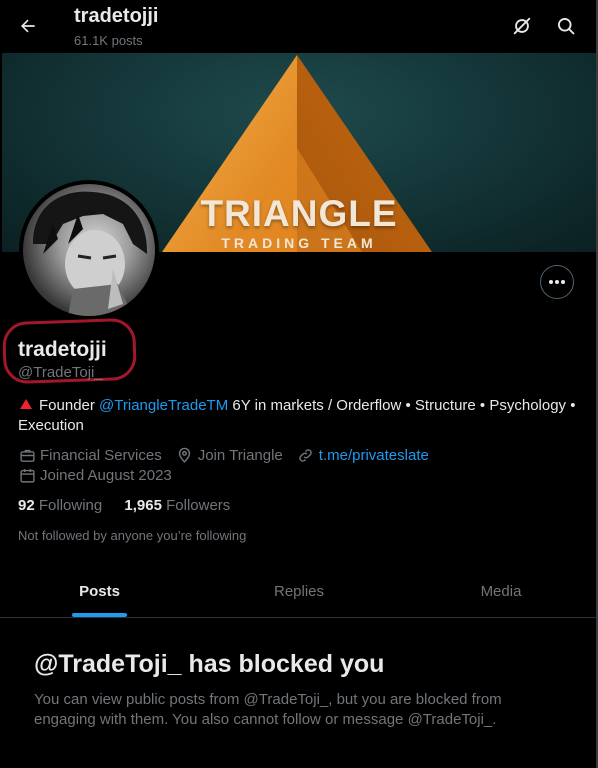  I want to click on search-icon, so click(566, 26).